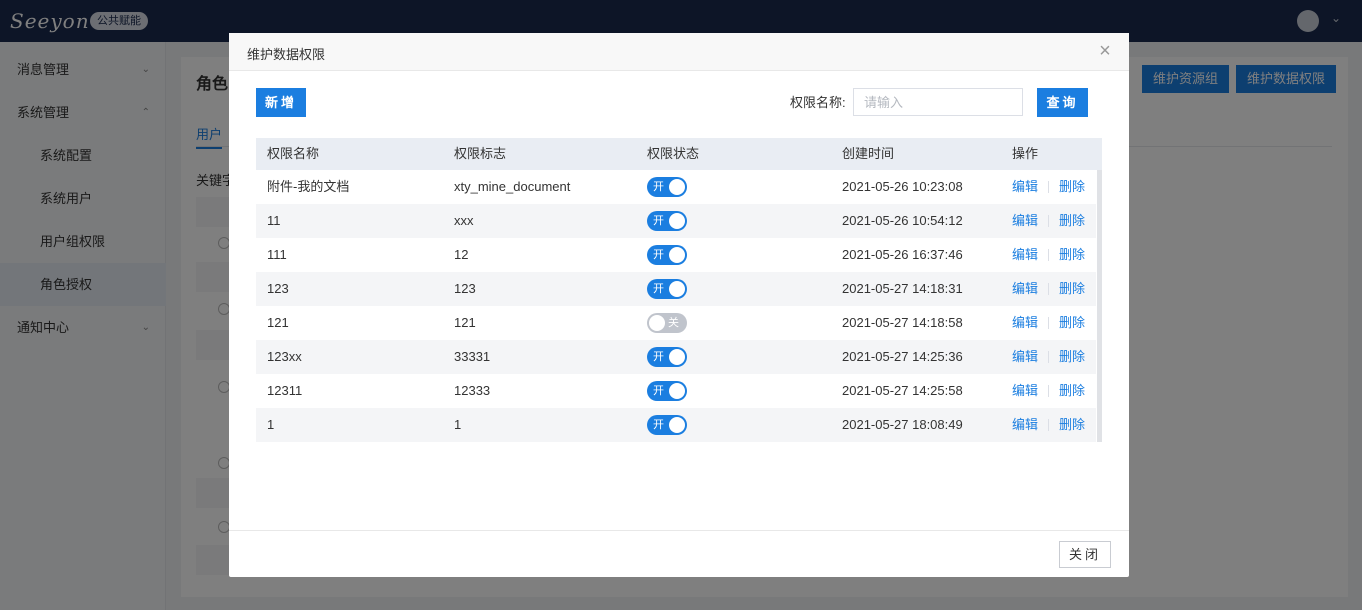 This screenshot has height=610, width=1362. I want to click on cell-permission-flag: 12, so click(461, 254).